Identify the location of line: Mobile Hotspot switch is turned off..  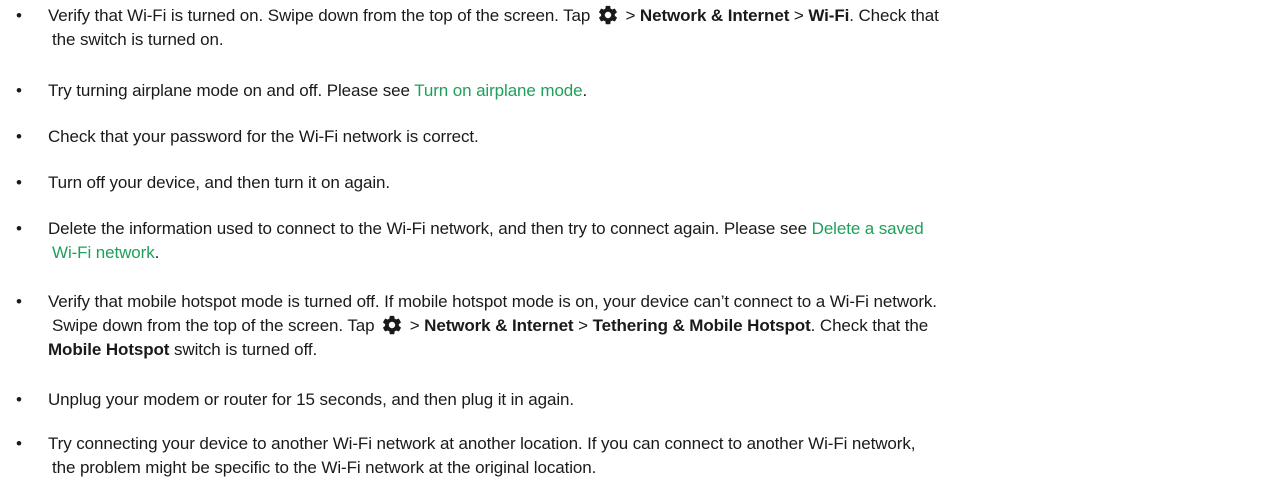
(650, 350).